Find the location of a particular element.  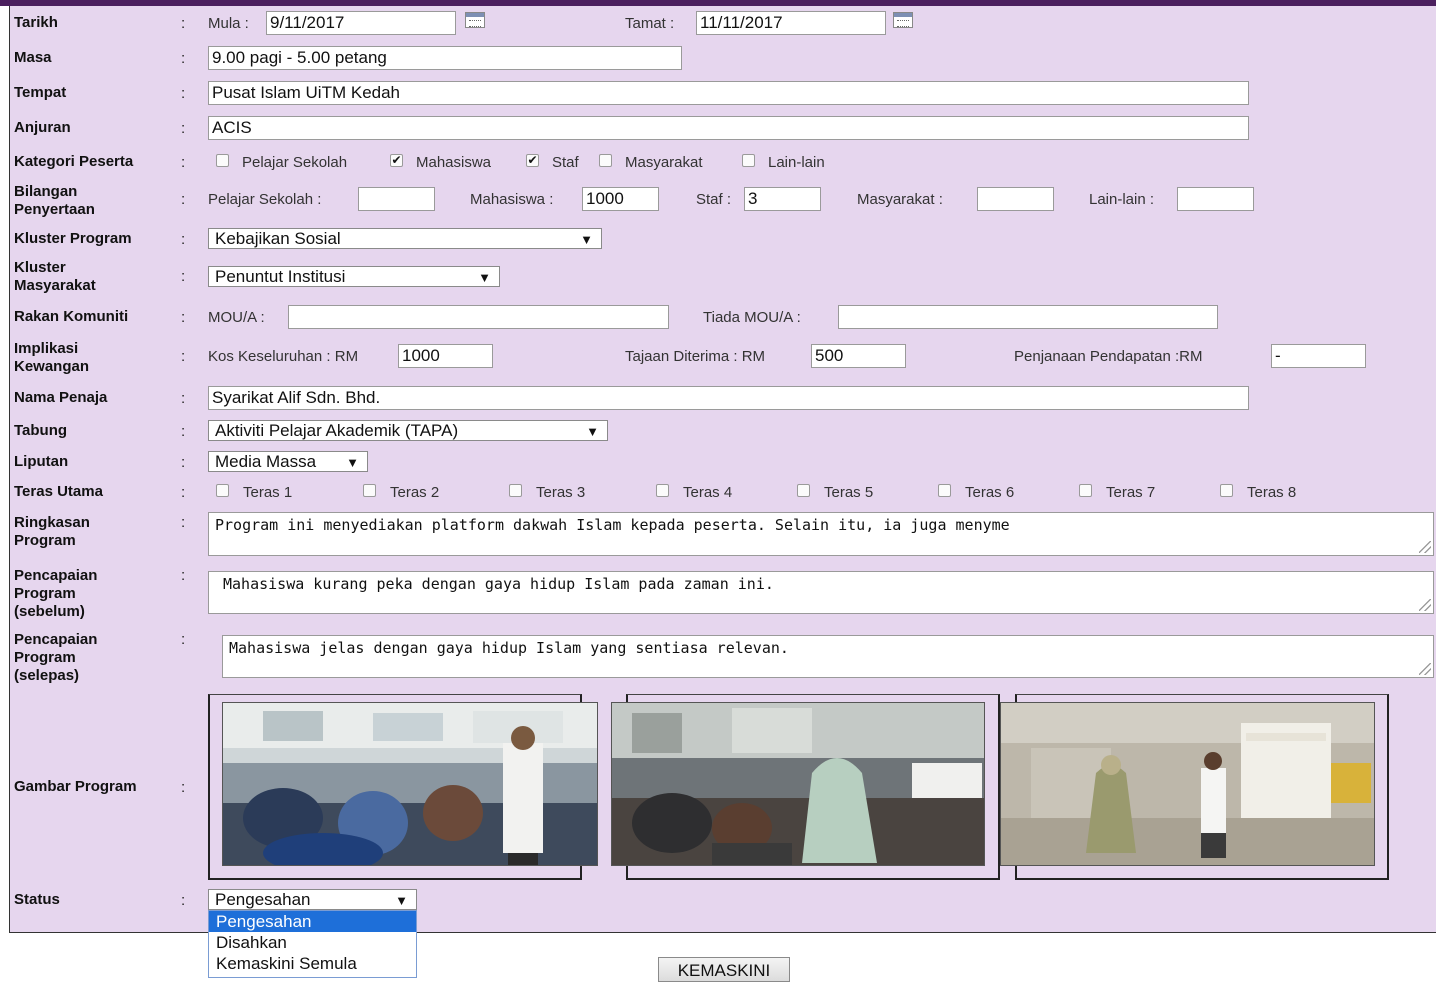

label-tabung: Tabung is located at coordinates (41, 430).